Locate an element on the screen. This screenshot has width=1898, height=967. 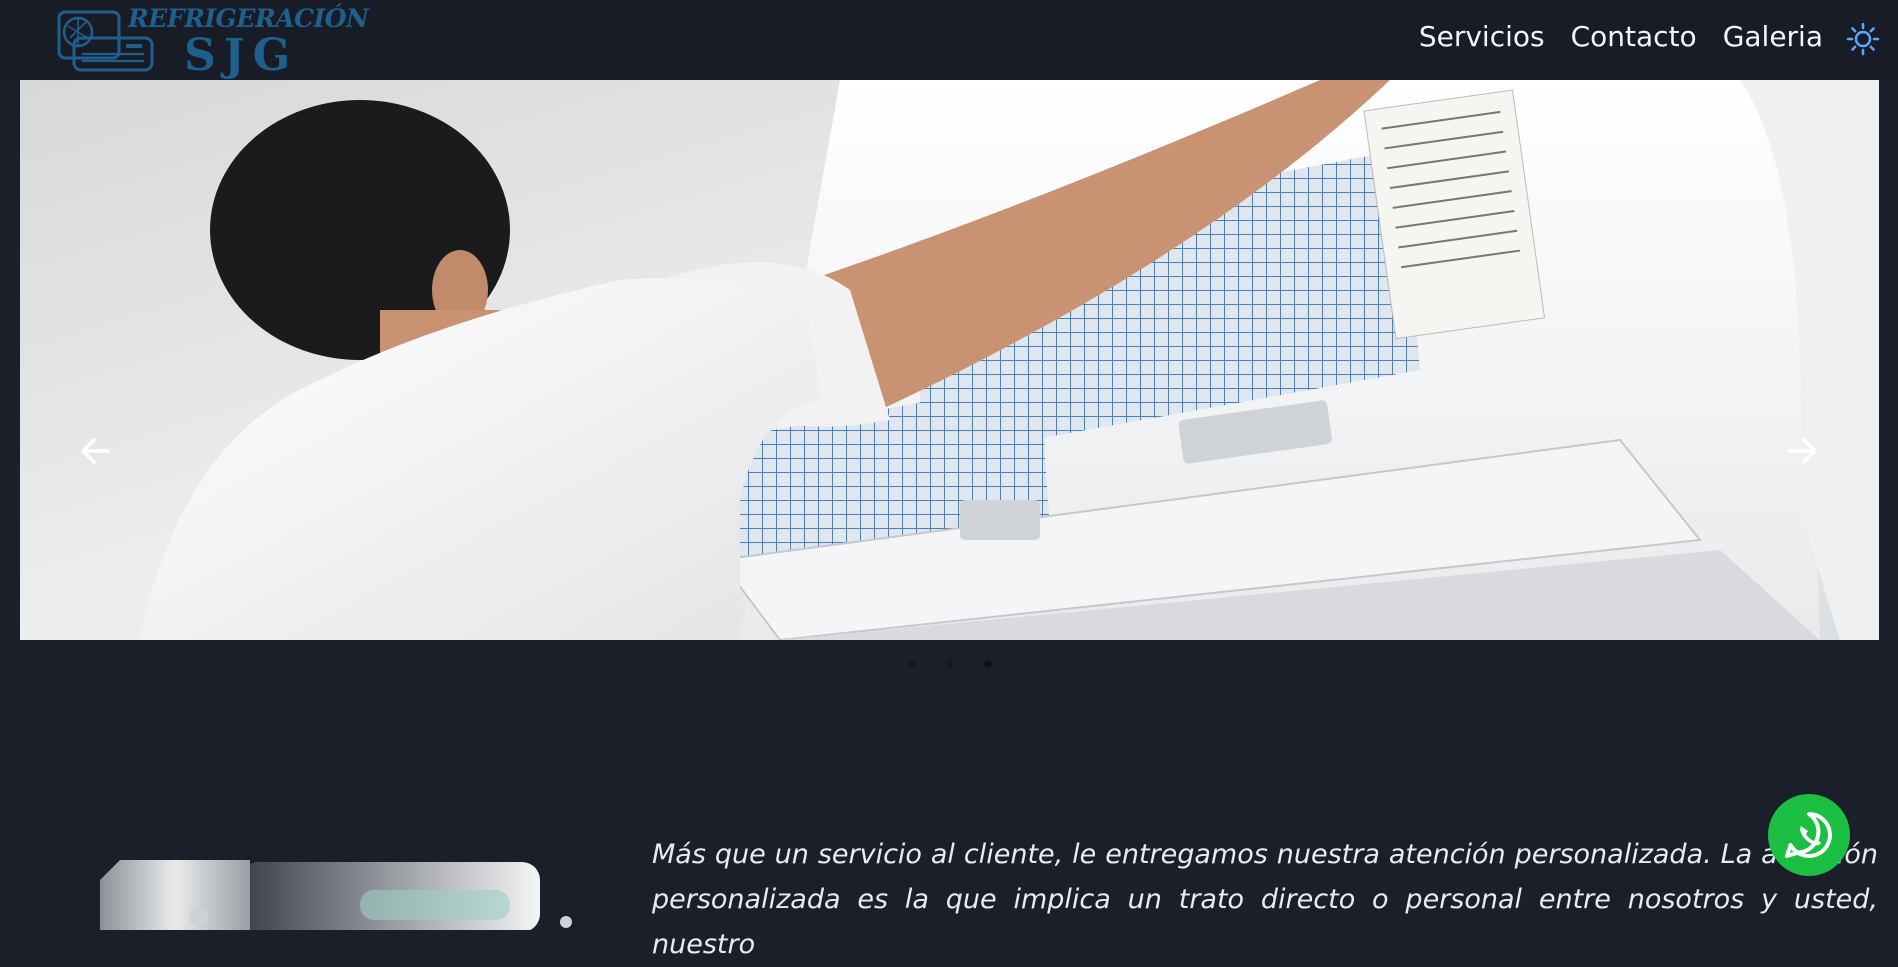
nav-link-galeria: Galeria is located at coordinates (1773, 36).